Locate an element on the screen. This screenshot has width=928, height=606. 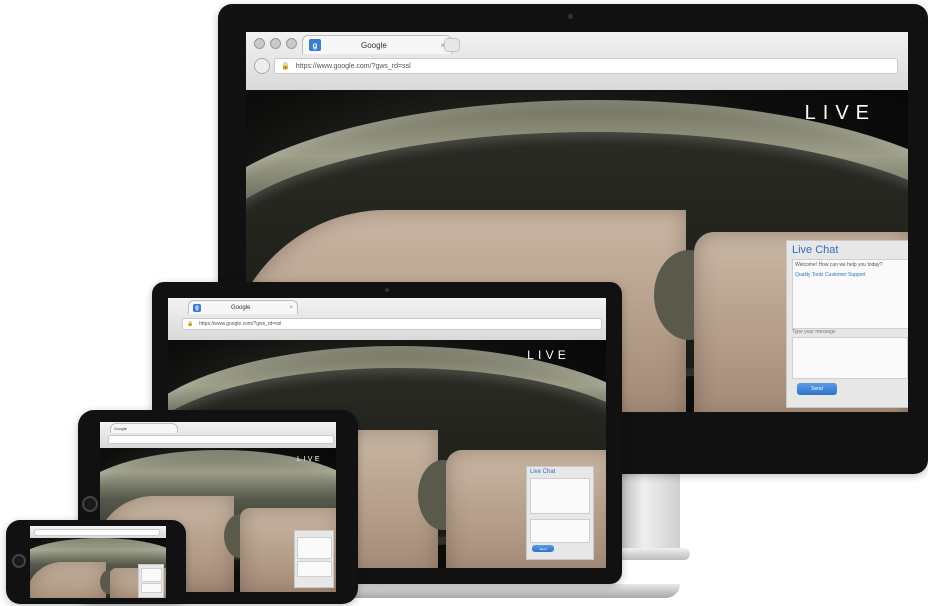
phone-home-button-icon is located at coordinates (19, 561).